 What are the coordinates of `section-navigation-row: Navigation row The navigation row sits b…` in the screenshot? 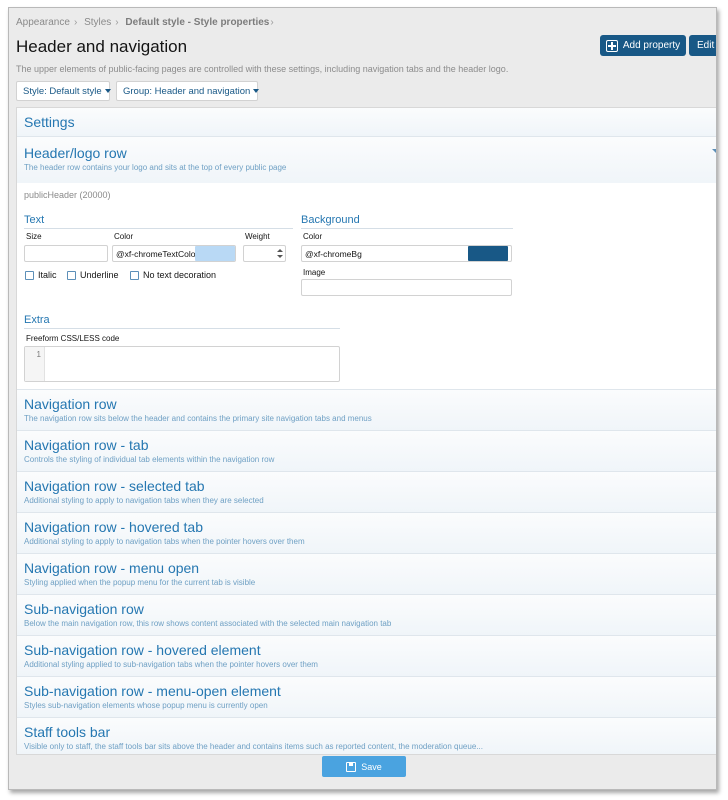 It's located at (367, 409).